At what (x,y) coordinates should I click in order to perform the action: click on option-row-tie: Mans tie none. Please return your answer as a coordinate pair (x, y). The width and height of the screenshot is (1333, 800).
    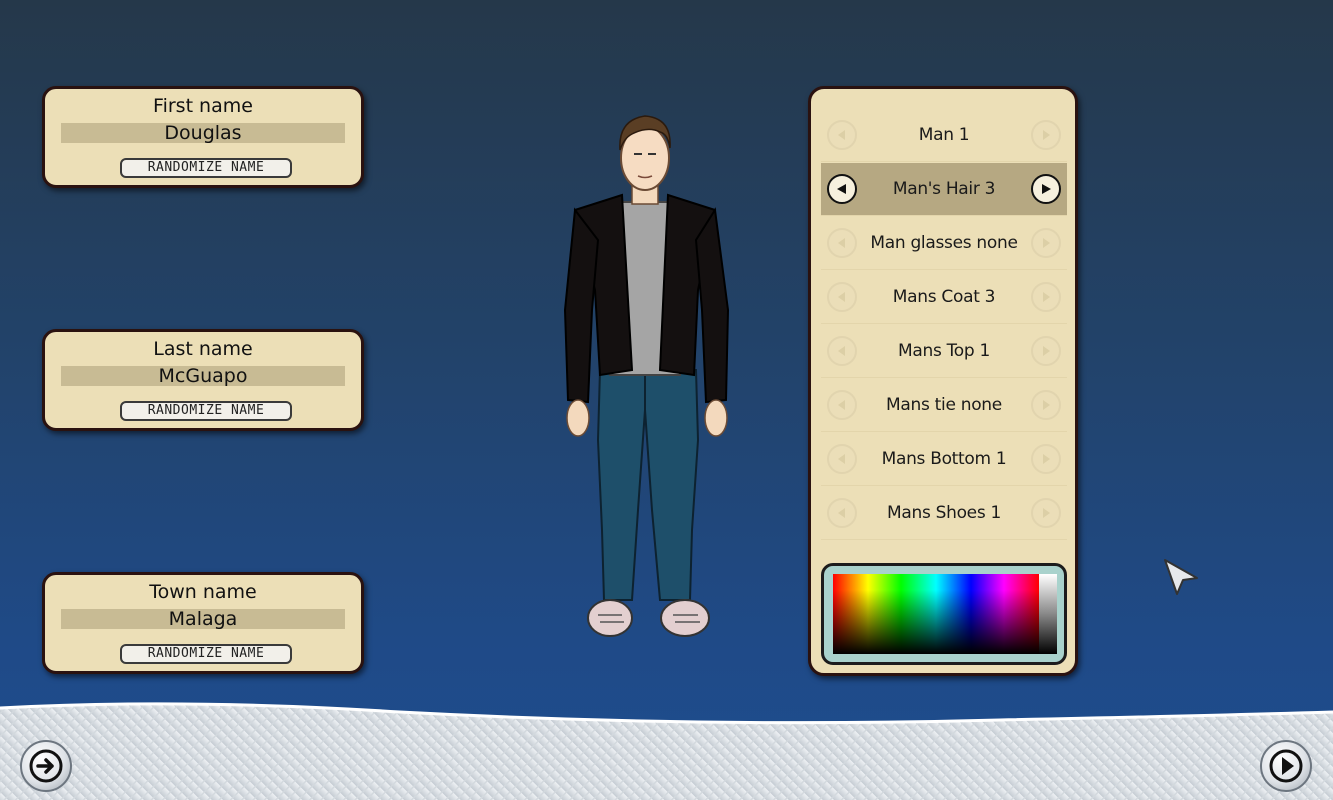
    Looking at the image, I should click on (944, 405).